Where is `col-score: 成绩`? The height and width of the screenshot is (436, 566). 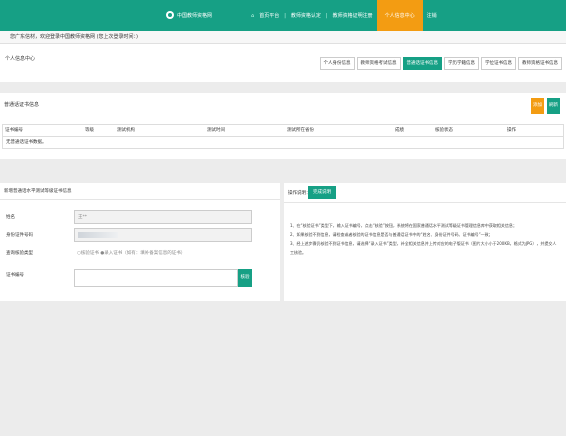 col-score: 成绩 is located at coordinates (399, 130).